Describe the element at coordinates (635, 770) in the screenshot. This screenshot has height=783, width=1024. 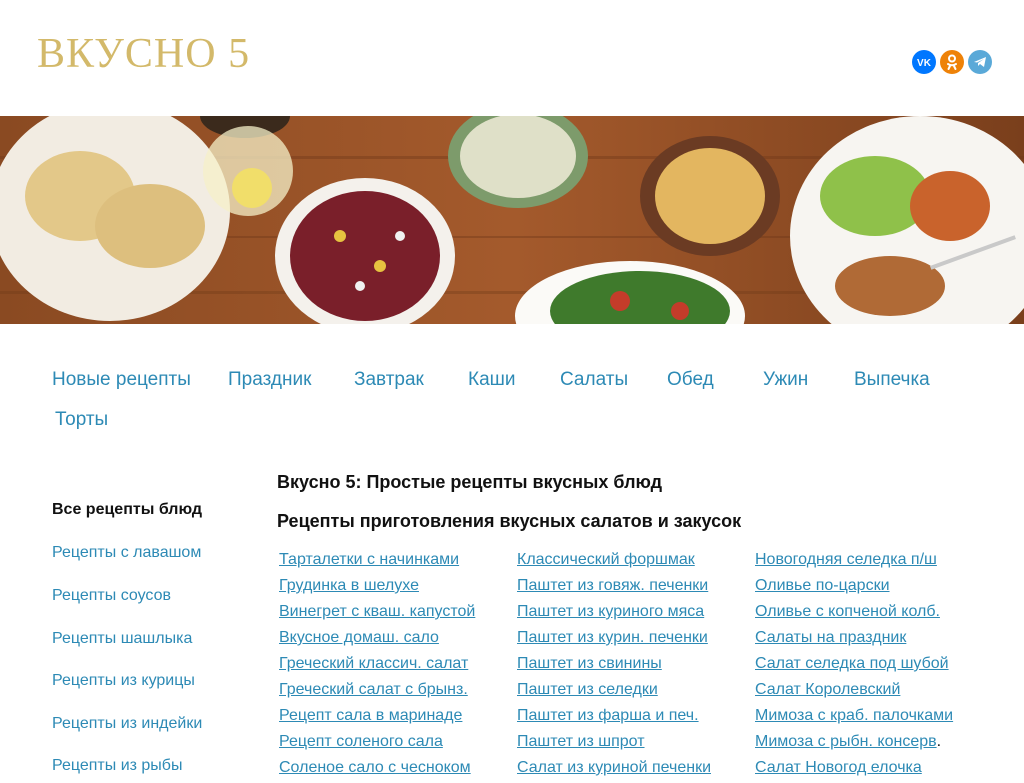
I see `recipe-link: Салат из куриной печенки` at that location.